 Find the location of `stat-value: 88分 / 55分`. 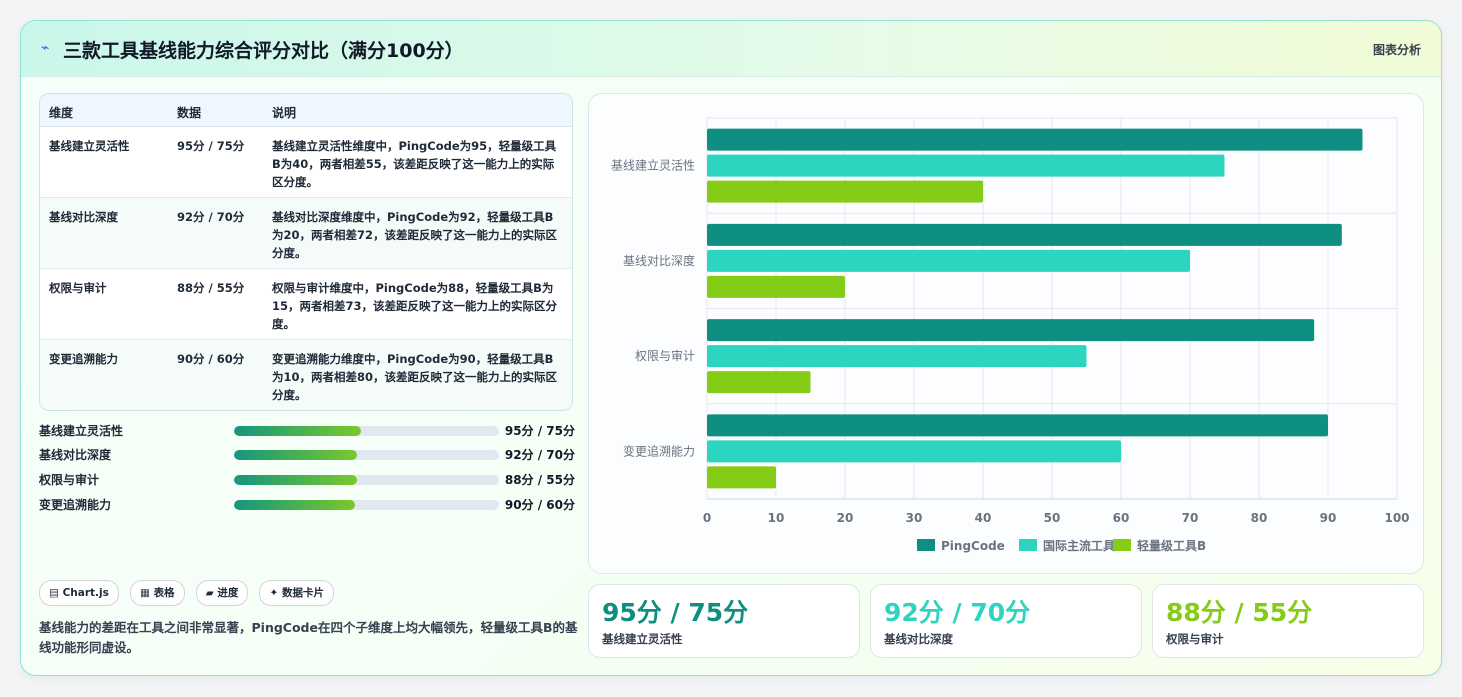

stat-value: 88分 / 55分 is located at coordinates (1239, 612).